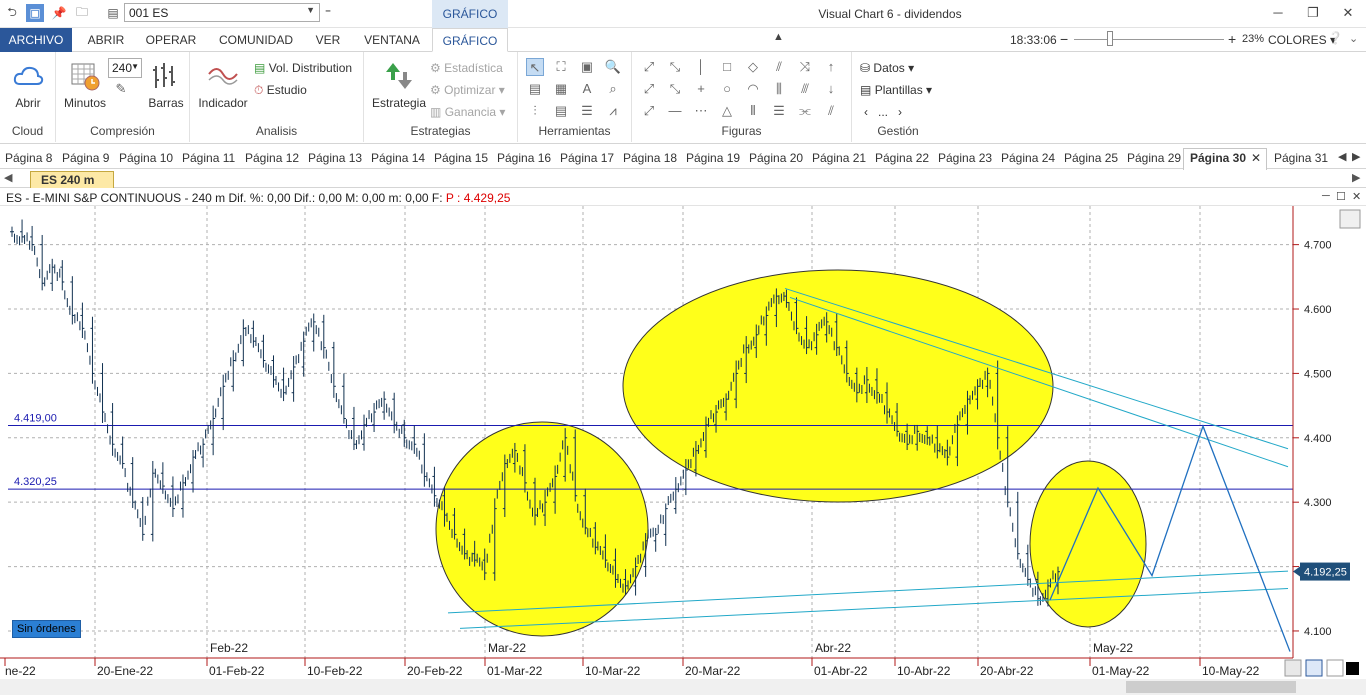 The image size is (1366, 695). What do you see at coordinates (776, 158) in the screenshot?
I see `page-tab: Página 20` at bounding box center [776, 158].